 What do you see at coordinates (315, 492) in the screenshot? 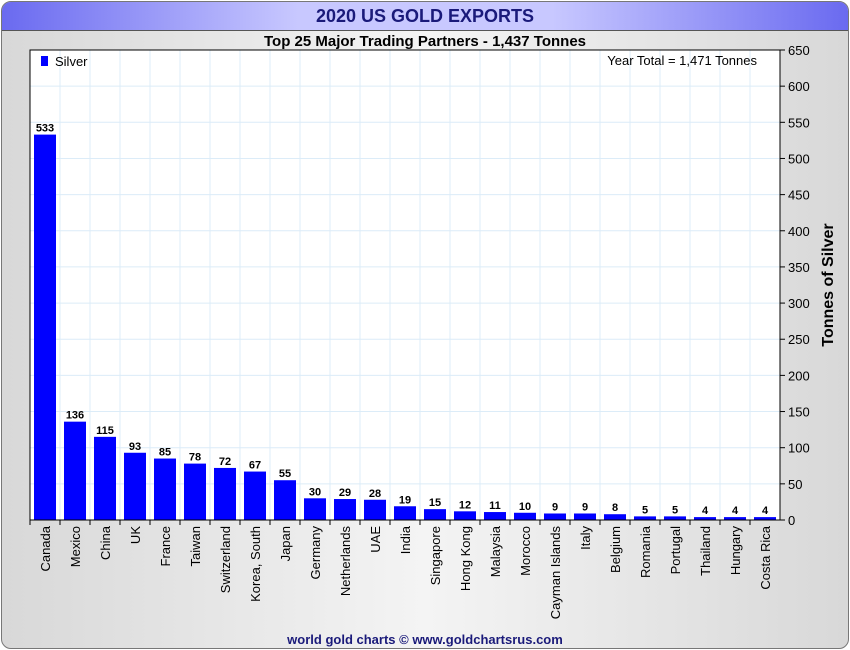
I see `data-label: 30` at bounding box center [315, 492].